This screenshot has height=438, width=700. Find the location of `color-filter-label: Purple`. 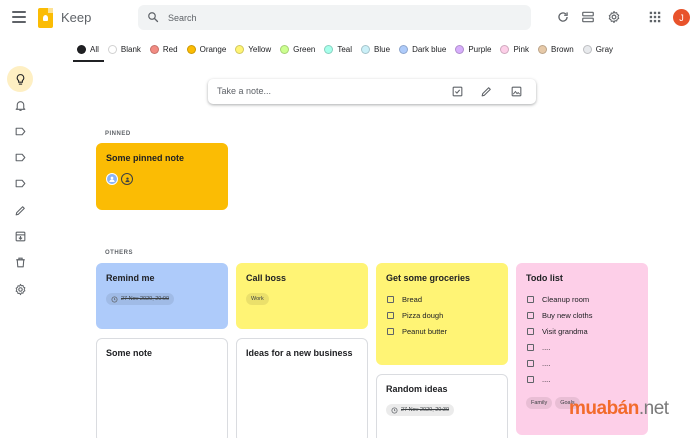

color-filter-label: Purple is located at coordinates (480, 49).